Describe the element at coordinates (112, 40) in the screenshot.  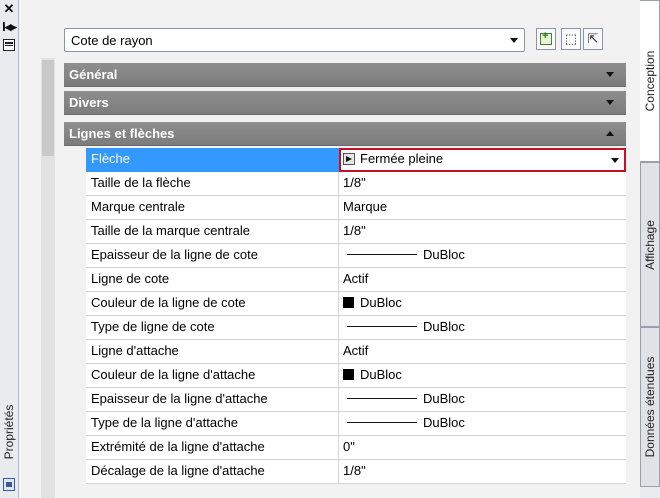
I see `object-type-value: Cote de rayon` at that location.